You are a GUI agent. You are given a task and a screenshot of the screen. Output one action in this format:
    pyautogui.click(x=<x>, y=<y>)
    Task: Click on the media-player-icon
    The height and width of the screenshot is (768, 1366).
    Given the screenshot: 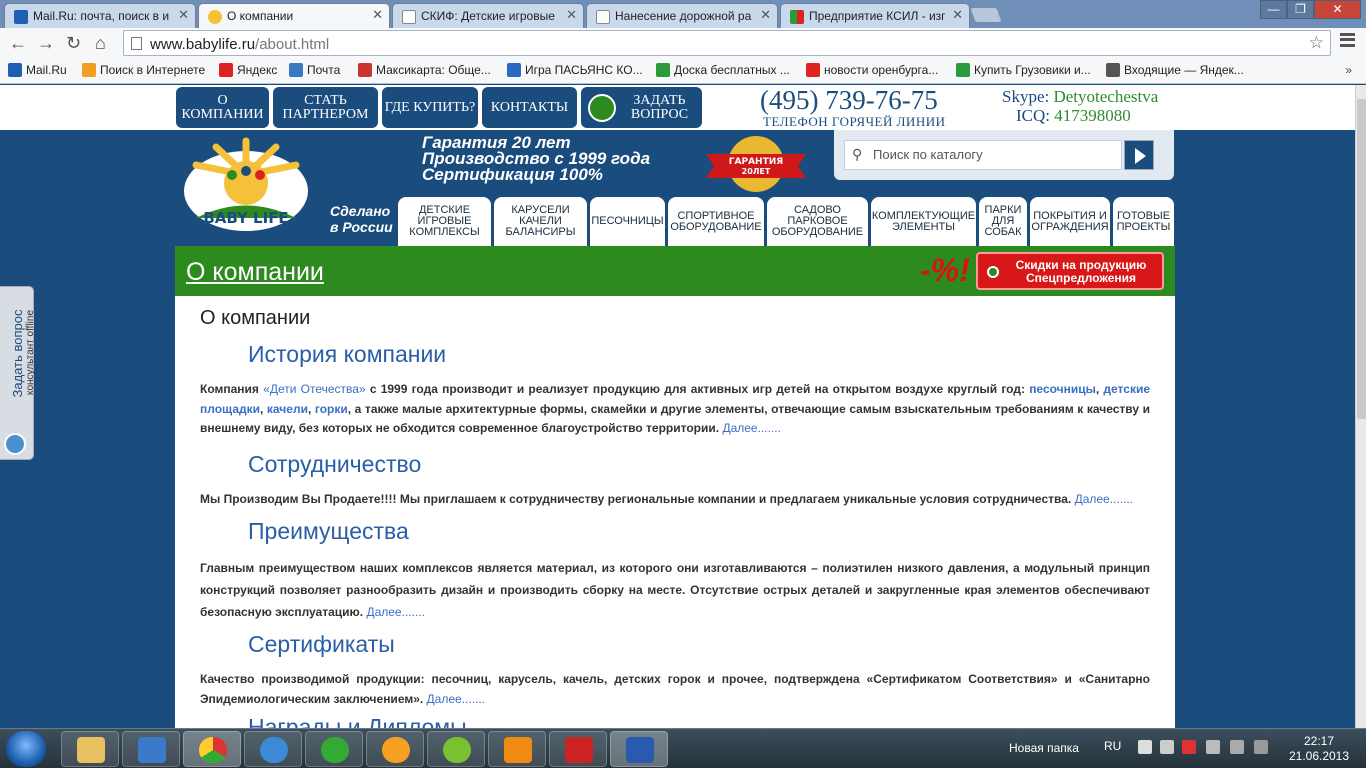 What is the action you would take?
    pyautogui.click(x=151, y=749)
    